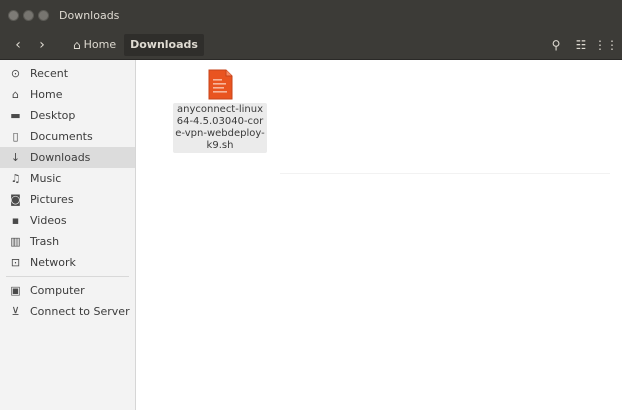 Image resolution: width=622 pixels, height=410 pixels. What do you see at coordinates (15, 262) in the screenshot?
I see `network-icon: ⊡` at bounding box center [15, 262].